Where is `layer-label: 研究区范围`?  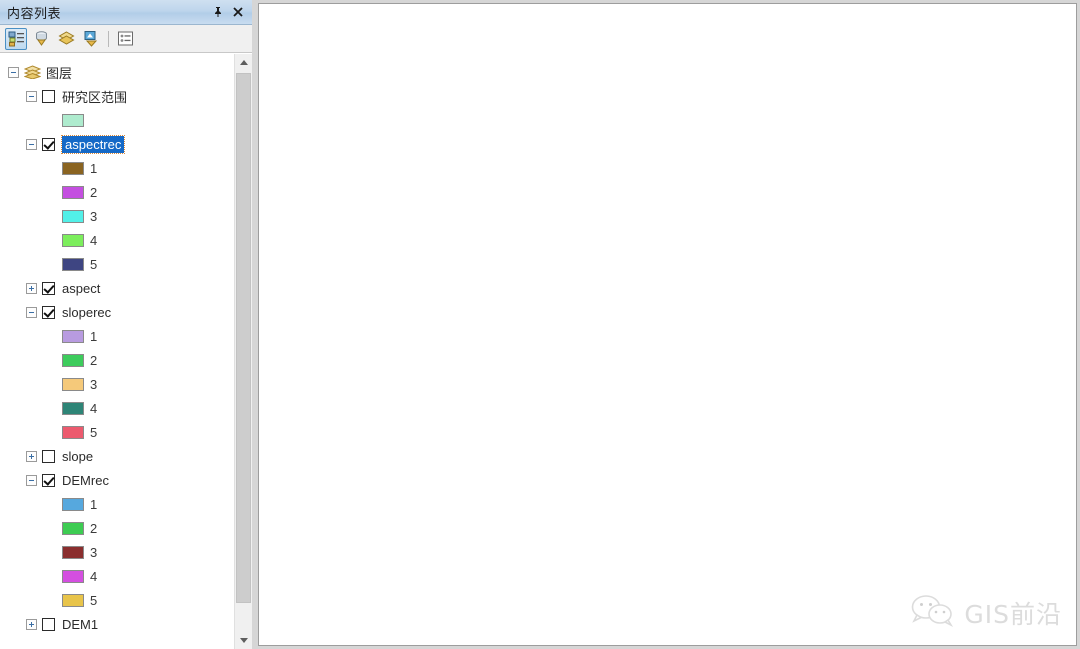
layer-label: 研究区范围 is located at coordinates (94, 96).